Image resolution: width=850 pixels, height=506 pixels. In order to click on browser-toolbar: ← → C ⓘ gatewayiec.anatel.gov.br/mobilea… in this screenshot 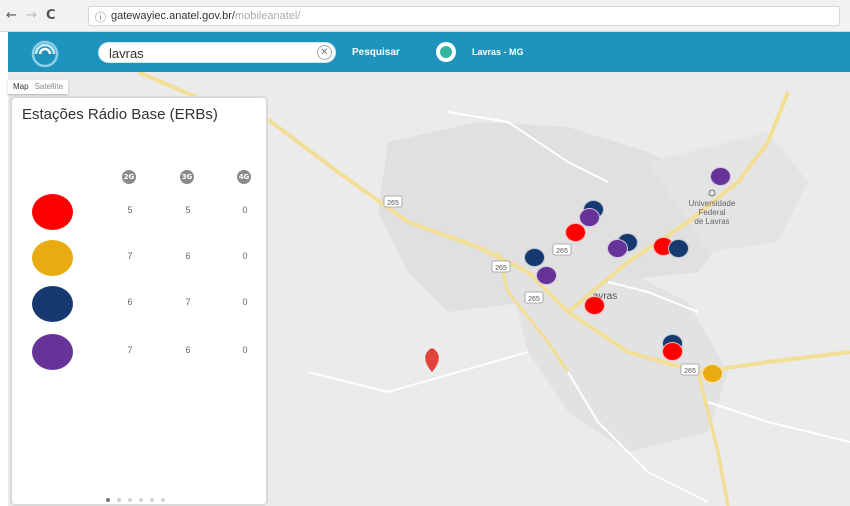, I will do `click(425, 16)`.